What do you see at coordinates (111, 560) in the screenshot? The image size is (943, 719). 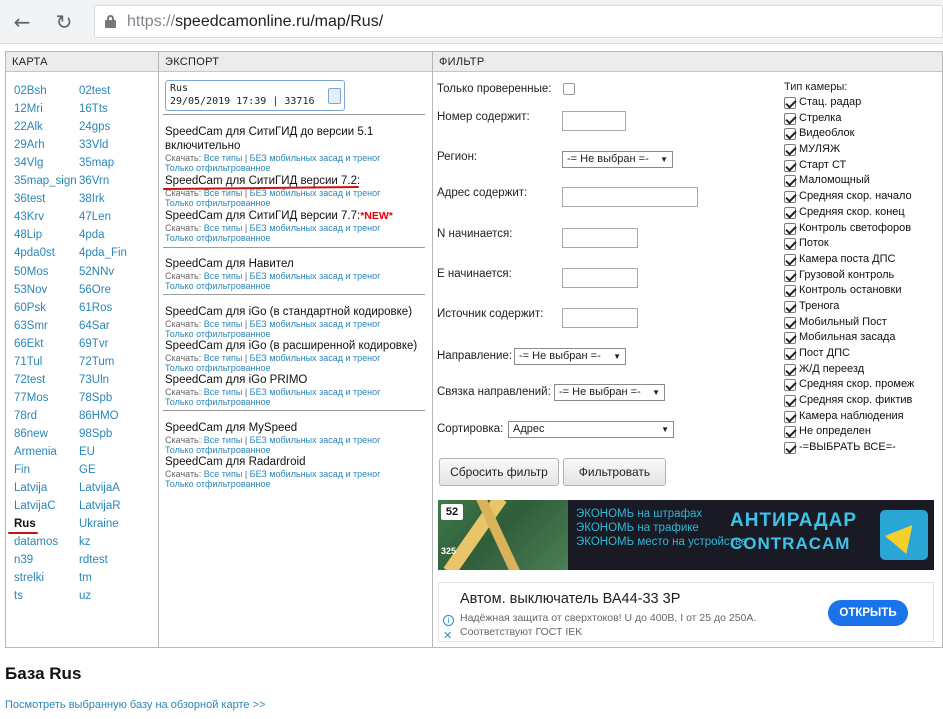 I see `region-link-rdtest: rdtest` at bounding box center [111, 560].